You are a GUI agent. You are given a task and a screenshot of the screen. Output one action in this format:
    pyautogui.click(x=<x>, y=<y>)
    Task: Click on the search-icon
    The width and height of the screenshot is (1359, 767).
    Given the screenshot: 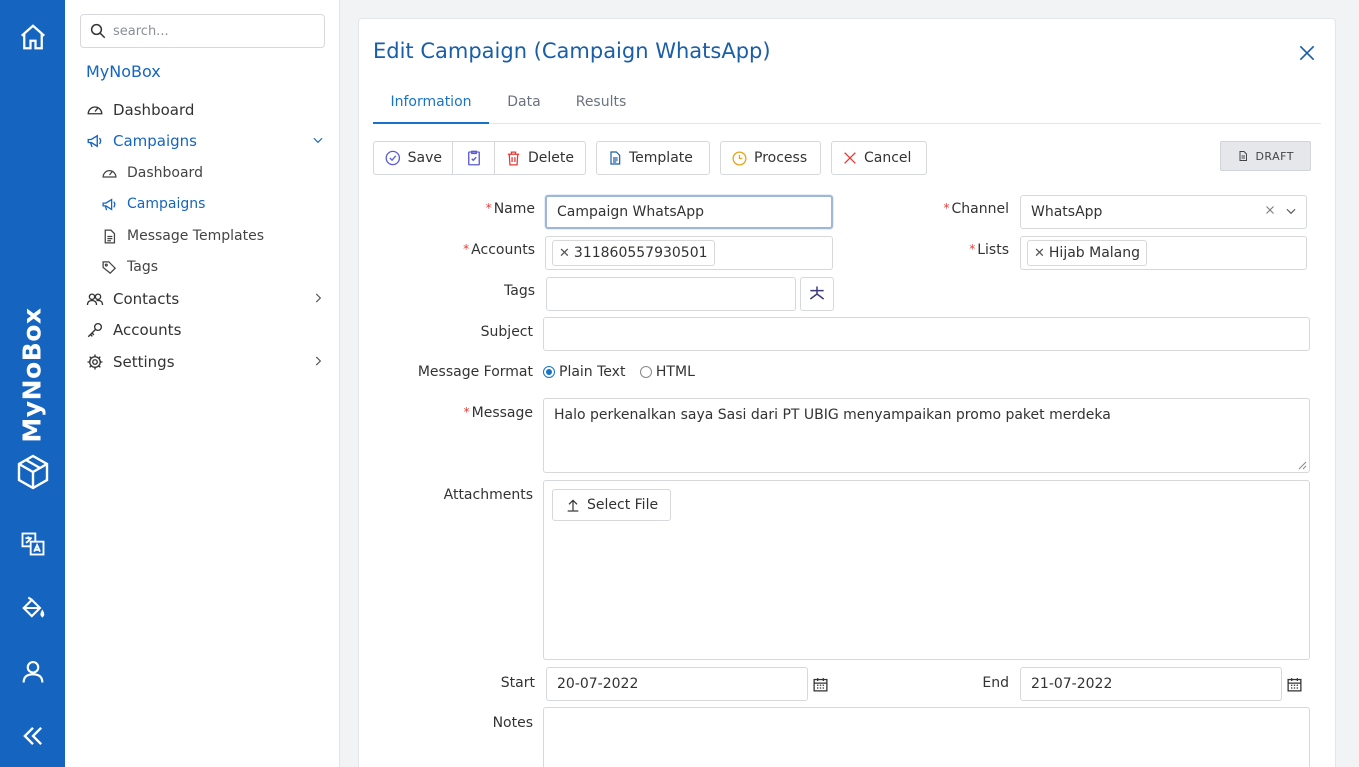 What is the action you would take?
    pyautogui.click(x=98, y=31)
    